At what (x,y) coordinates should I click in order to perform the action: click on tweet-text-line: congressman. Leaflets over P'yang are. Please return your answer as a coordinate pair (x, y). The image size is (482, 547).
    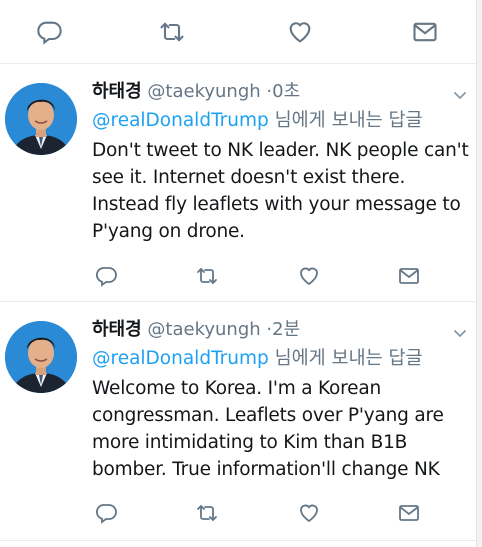
    Looking at the image, I should click on (268, 415).